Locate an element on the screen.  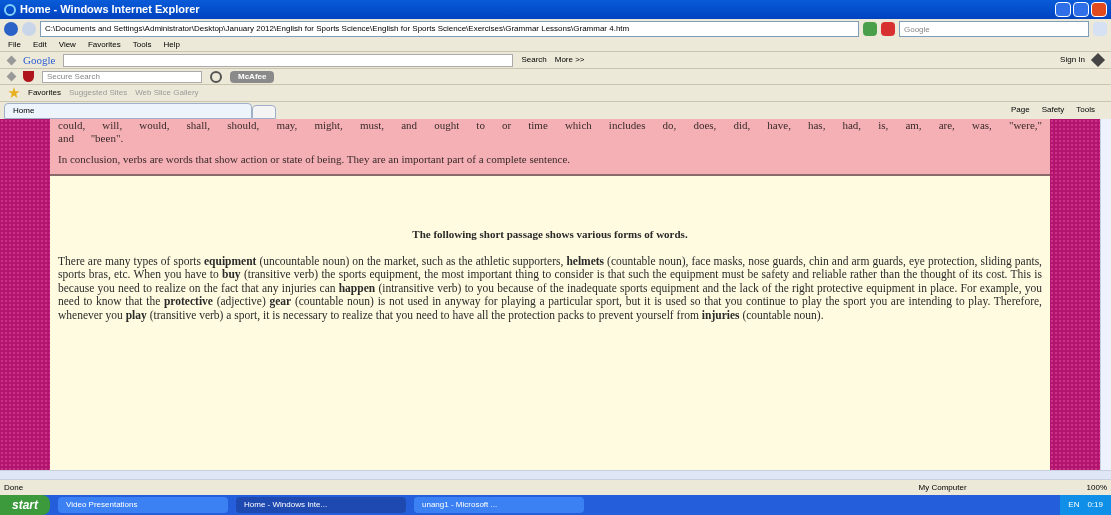
new-tab-button is located at coordinates (264, 112).